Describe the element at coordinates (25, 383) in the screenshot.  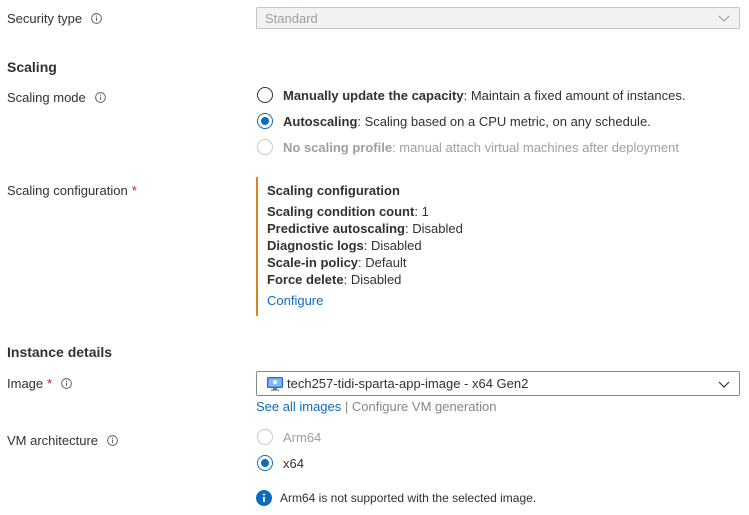
I see `image-label-text: Image` at that location.